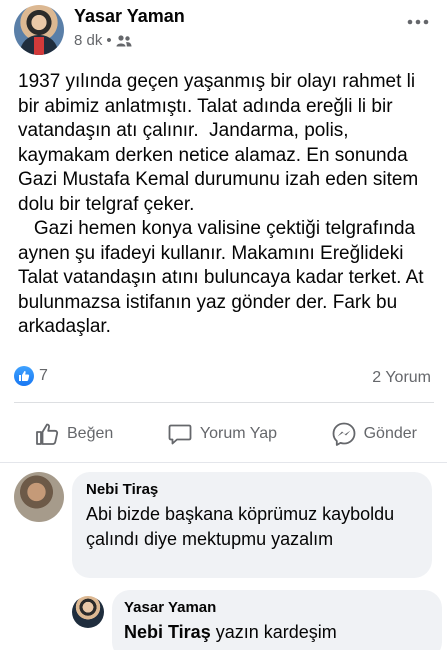  What do you see at coordinates (39, 497) in the screenshot?
I see `commenter-avatar` at bounding box center [39, 497].